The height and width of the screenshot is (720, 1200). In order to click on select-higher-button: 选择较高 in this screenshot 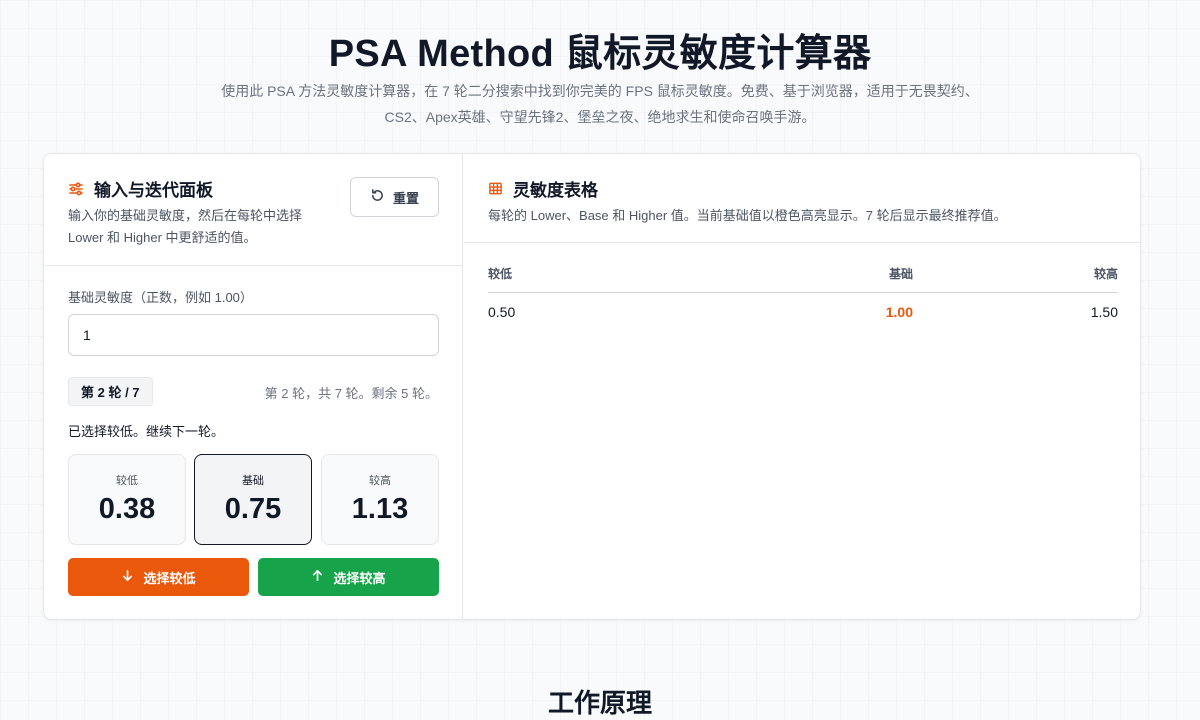, I will do `click(348, 577)`.